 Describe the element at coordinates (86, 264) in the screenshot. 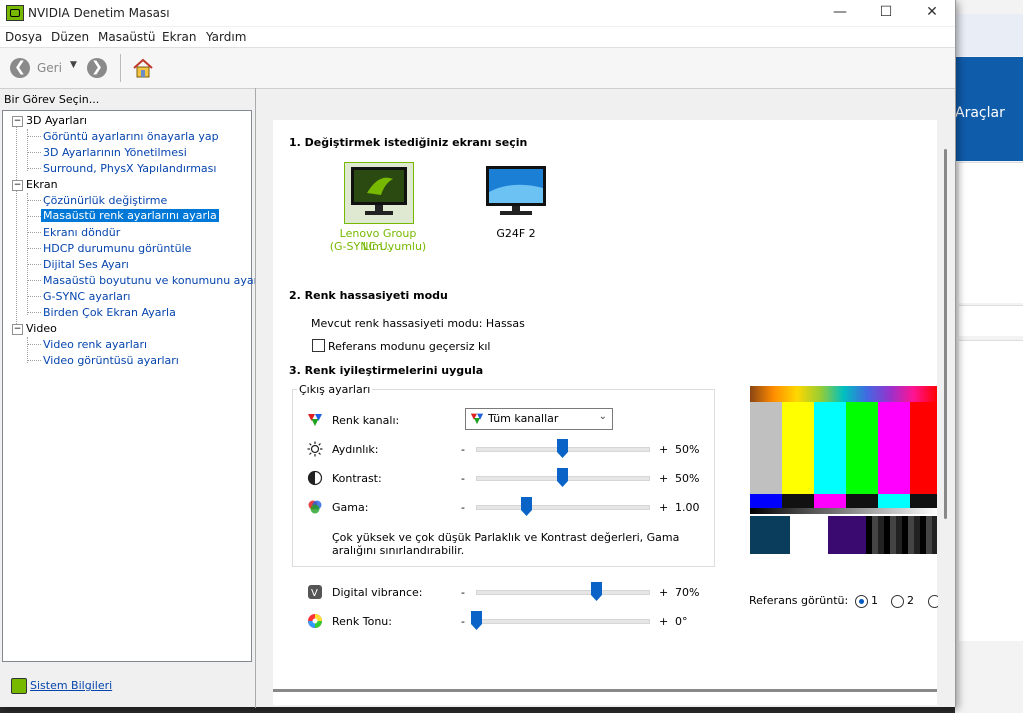

I see `tree-item-digital-audio: Dijital Ses Ayarı` at that location.